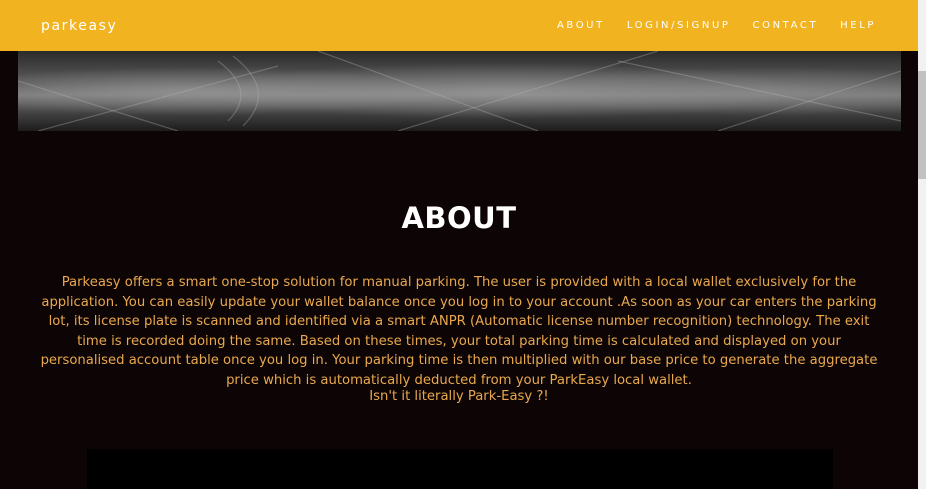  Describe the element at coordinates (679, 25) in the screenshot. I see `nav-login-signup-link: LOGIN/SIGNUP` at that location.